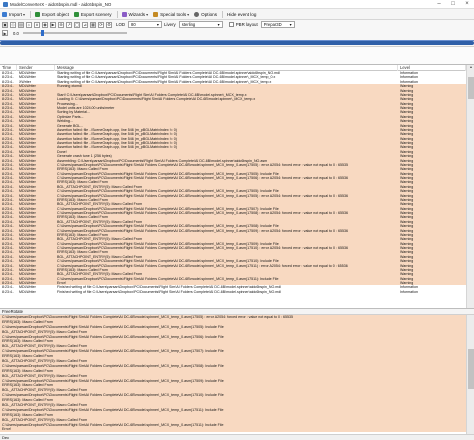  I want to click on wizards-label: Wizards, so click(137, 14).